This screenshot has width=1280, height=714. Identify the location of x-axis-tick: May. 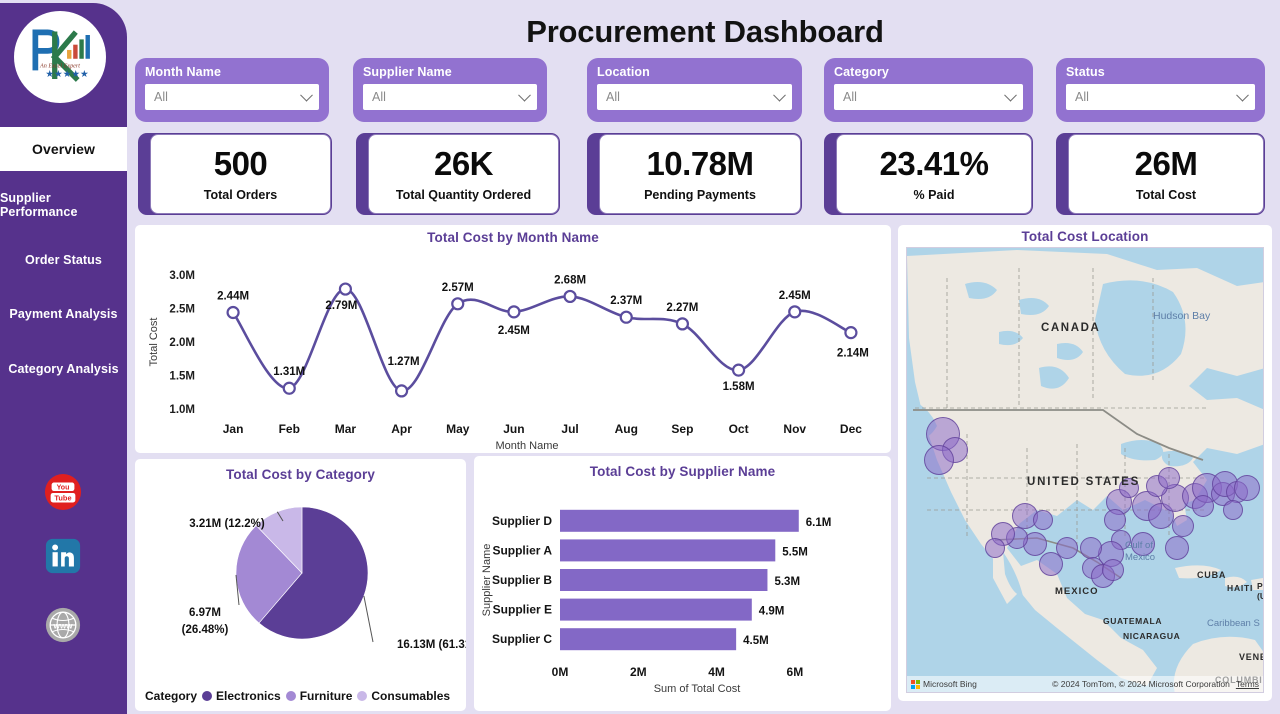
(458, 429).